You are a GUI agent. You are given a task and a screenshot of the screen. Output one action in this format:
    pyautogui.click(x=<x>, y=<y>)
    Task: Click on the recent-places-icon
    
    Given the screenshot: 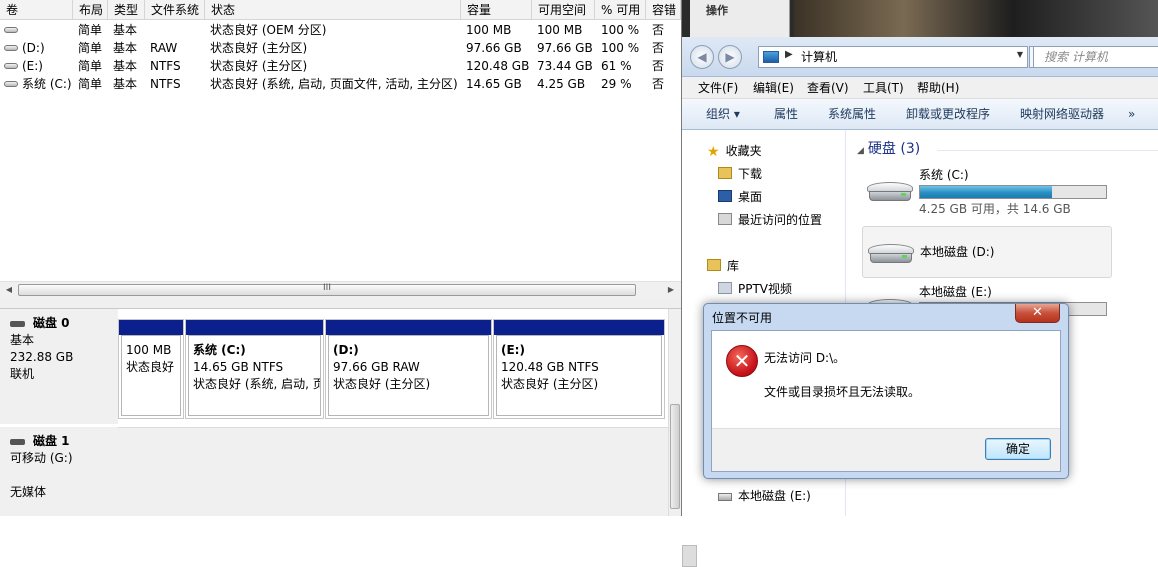 What is the action you would take?
    pyautogui.click(x=725, y=219)
    